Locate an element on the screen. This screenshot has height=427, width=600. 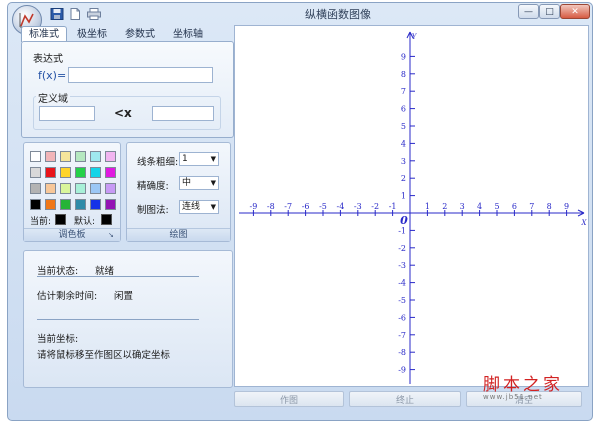
y-tick-label: -5 is located at coordinates (402, 300).